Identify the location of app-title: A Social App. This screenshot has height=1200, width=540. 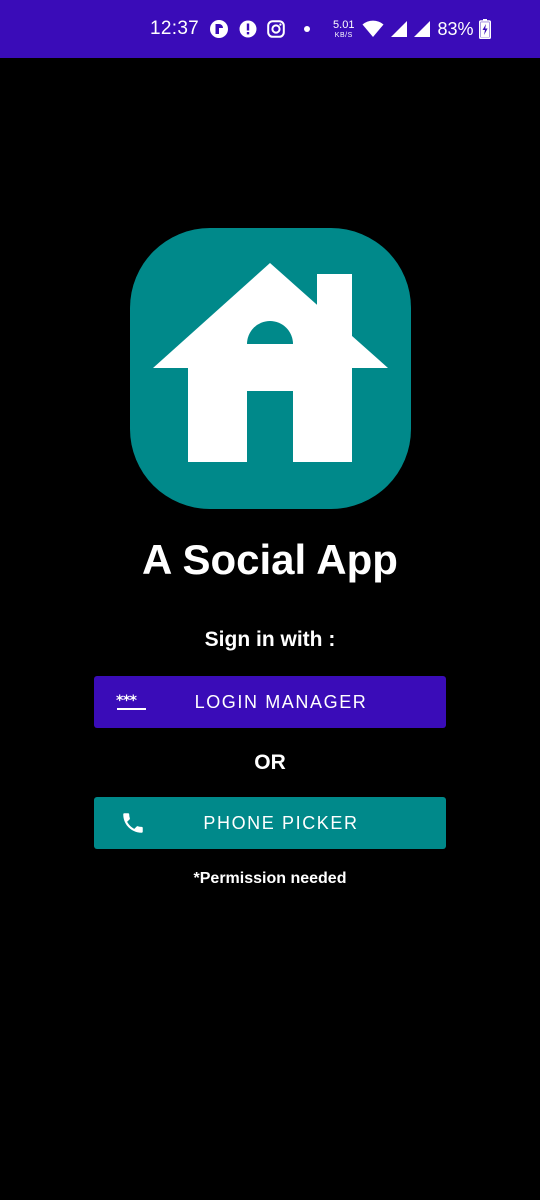
(270, 559).